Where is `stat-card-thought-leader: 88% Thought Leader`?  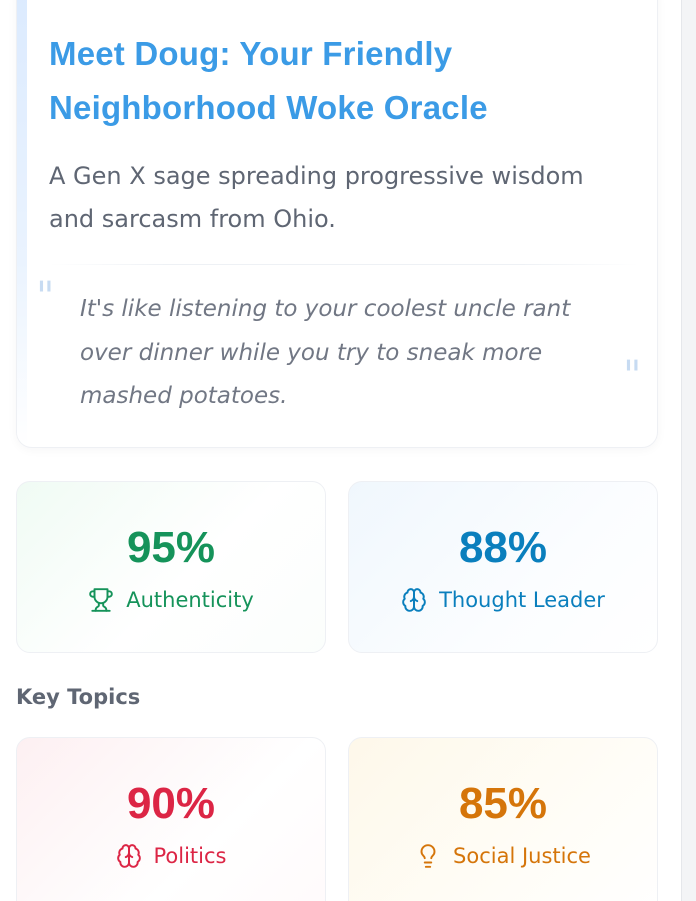
stat-card-thought-leader: 88% Thought Leader is located at coordinates (503, 567).